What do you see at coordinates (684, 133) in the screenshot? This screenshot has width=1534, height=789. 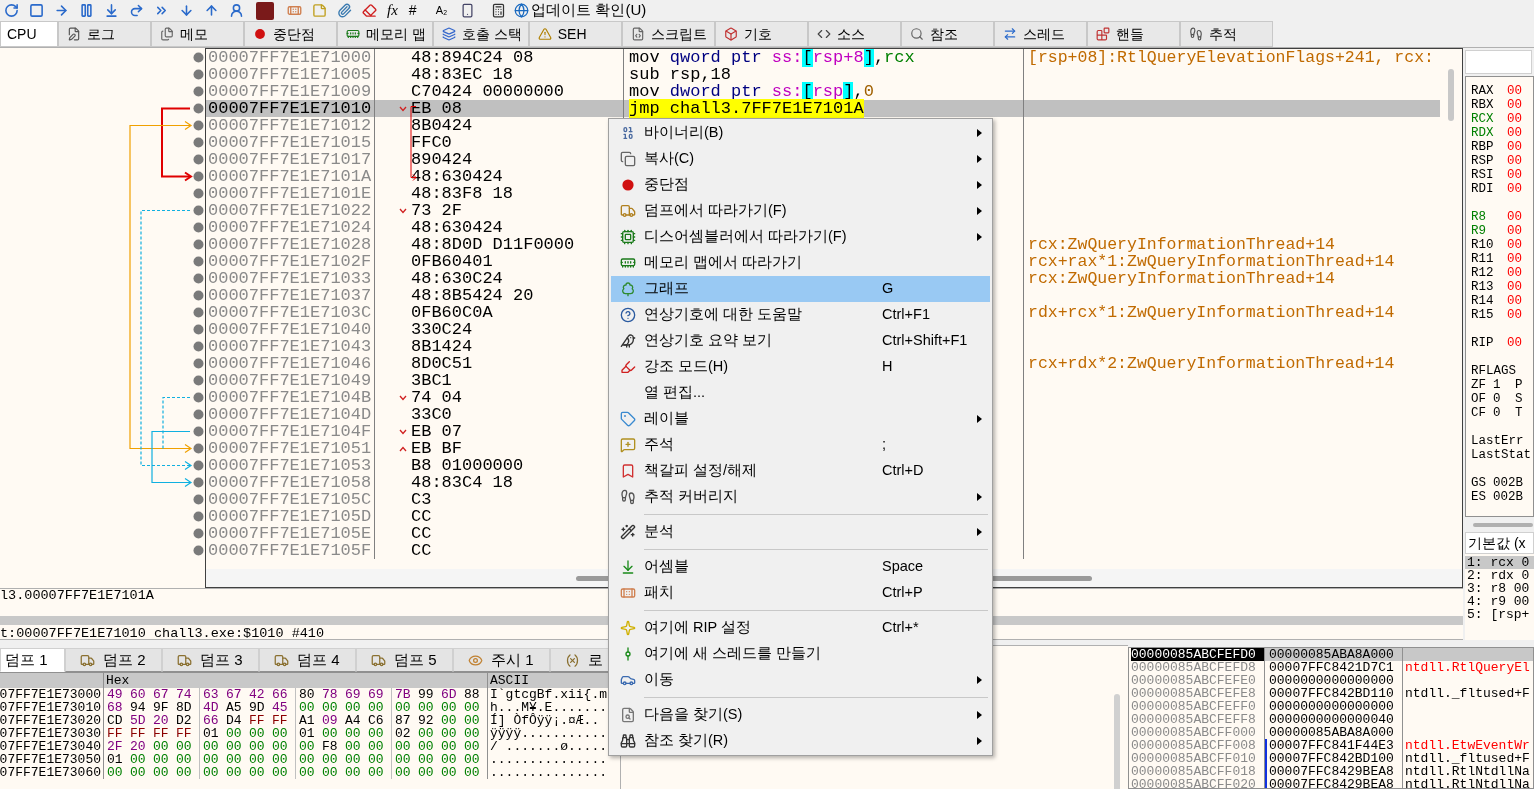 I see `menu-item-label: 바이너리(B)` at bounding box center [684, 133].